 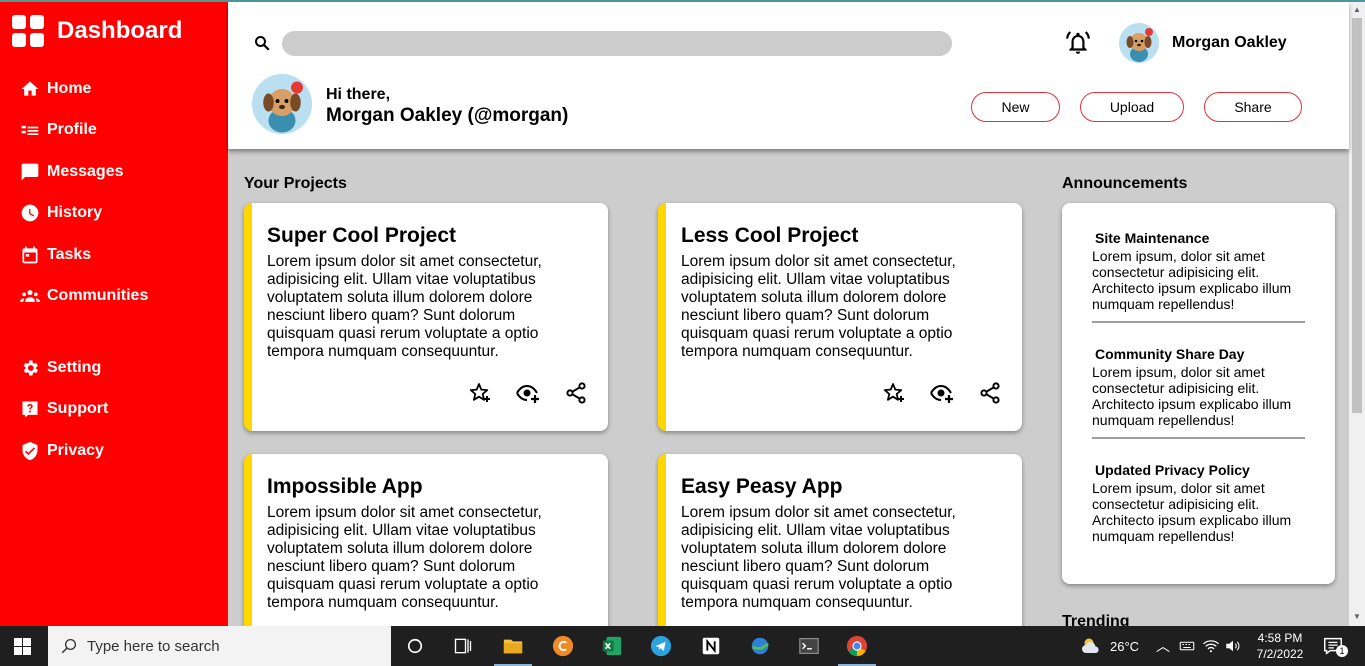 What do you see at coordinates (58, 130) in the screenshot?
I see `sidebar-item-profile: Profile` at bounding box center [58, 130].